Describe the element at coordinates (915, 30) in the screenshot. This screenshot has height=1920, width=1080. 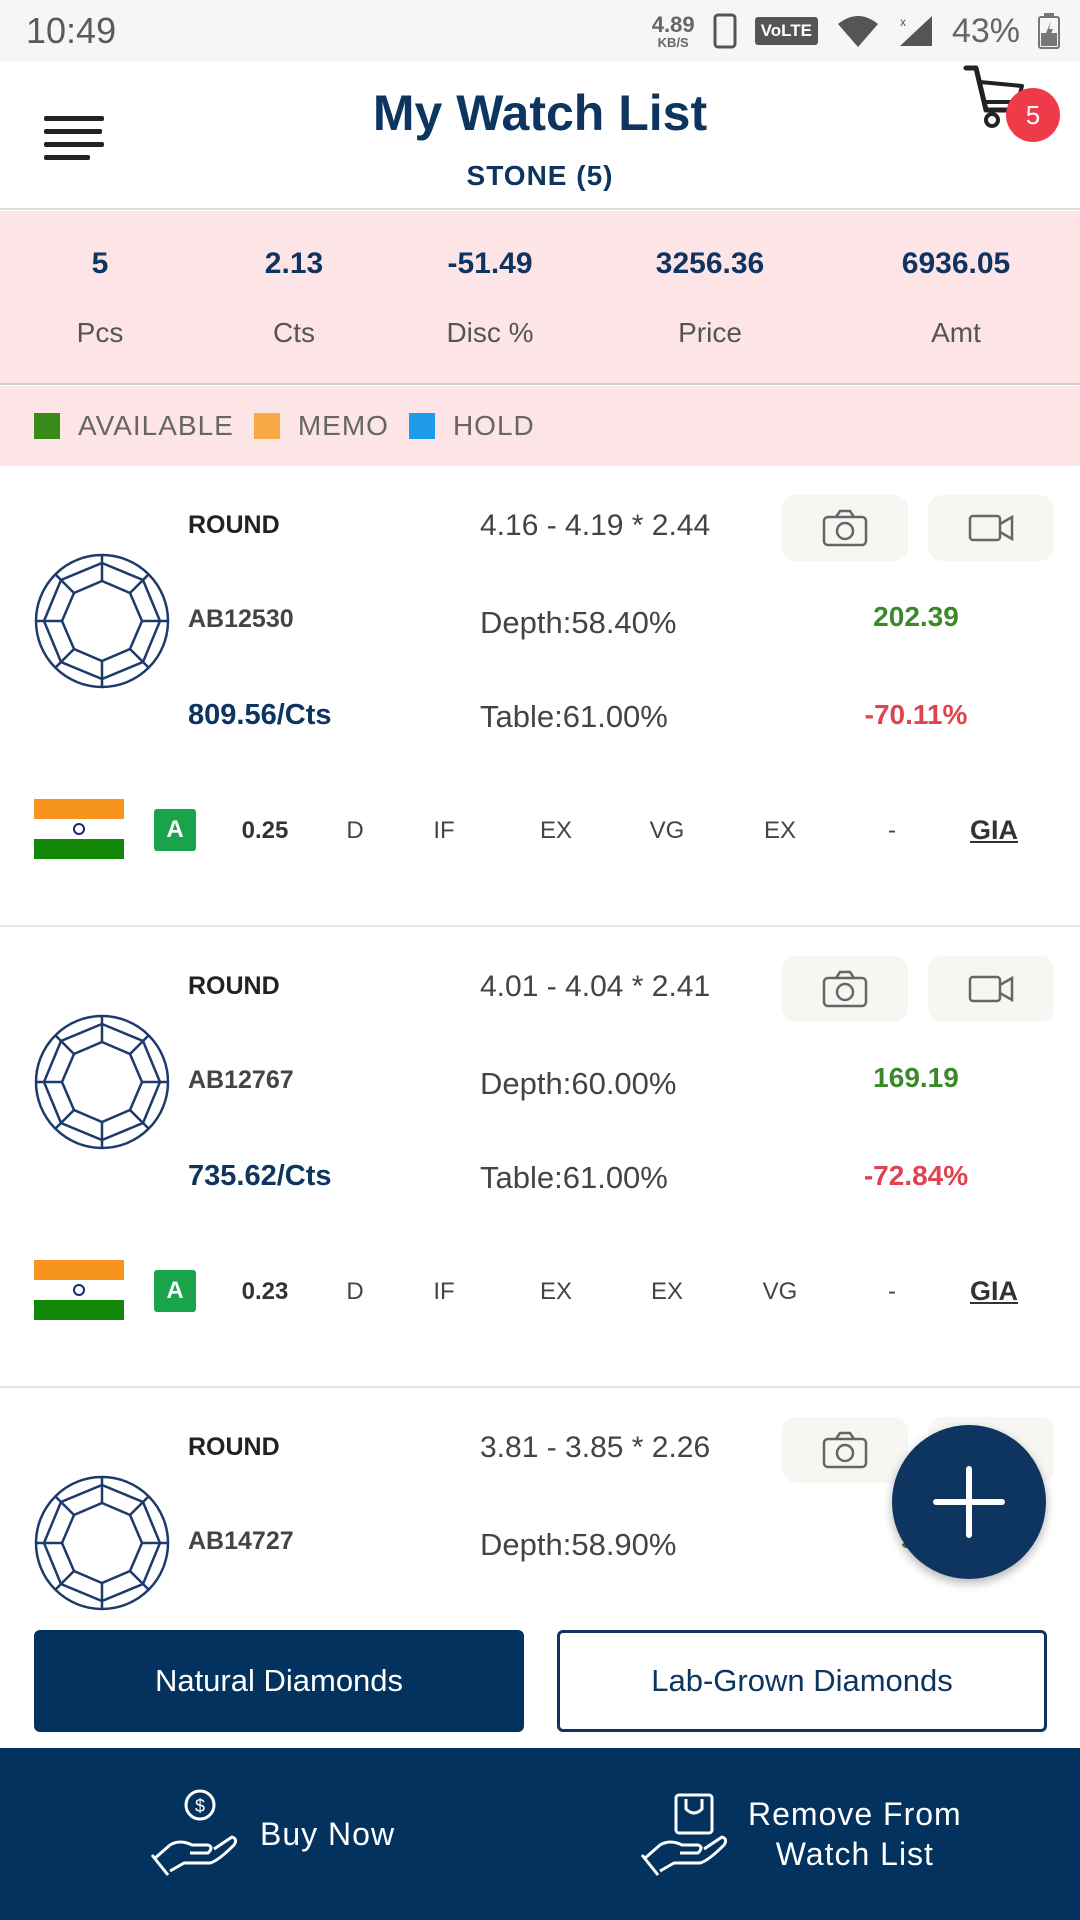
I see `signal-icon: x` at that location.